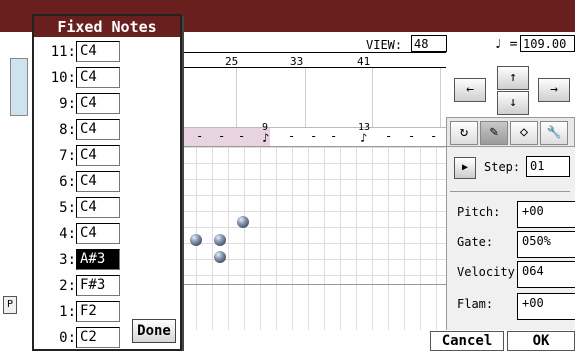 This screenshot has width=575, height=351. I want to click on note-index-label: 3:, so click(67, 260).